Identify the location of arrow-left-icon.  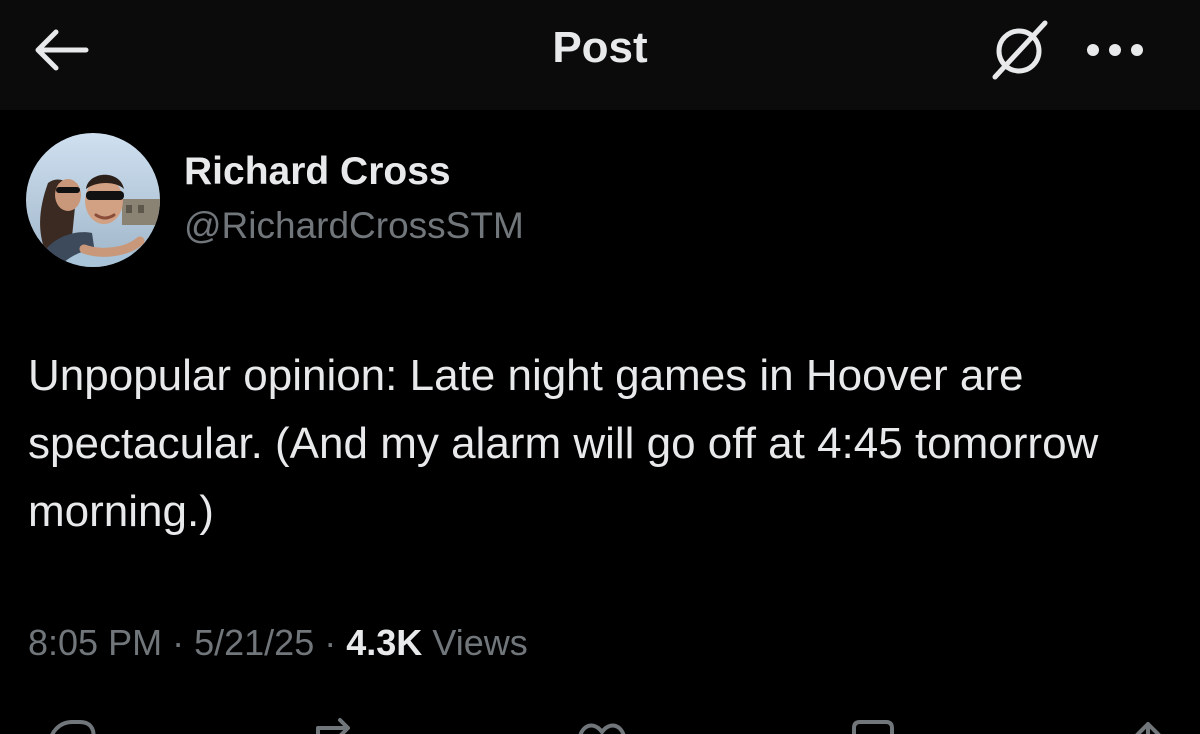
(62, 50).